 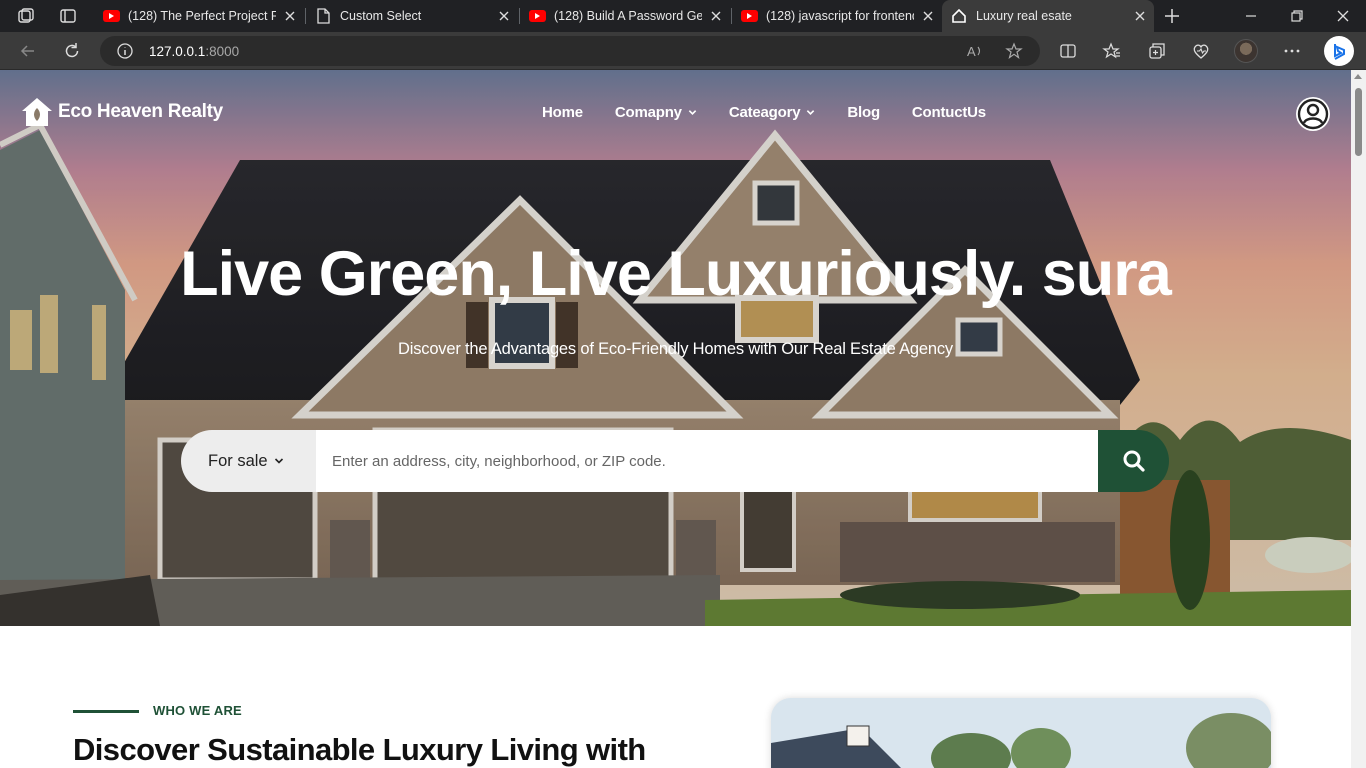 I want to click on more-menu-icon, so click(x=1292, y=51).